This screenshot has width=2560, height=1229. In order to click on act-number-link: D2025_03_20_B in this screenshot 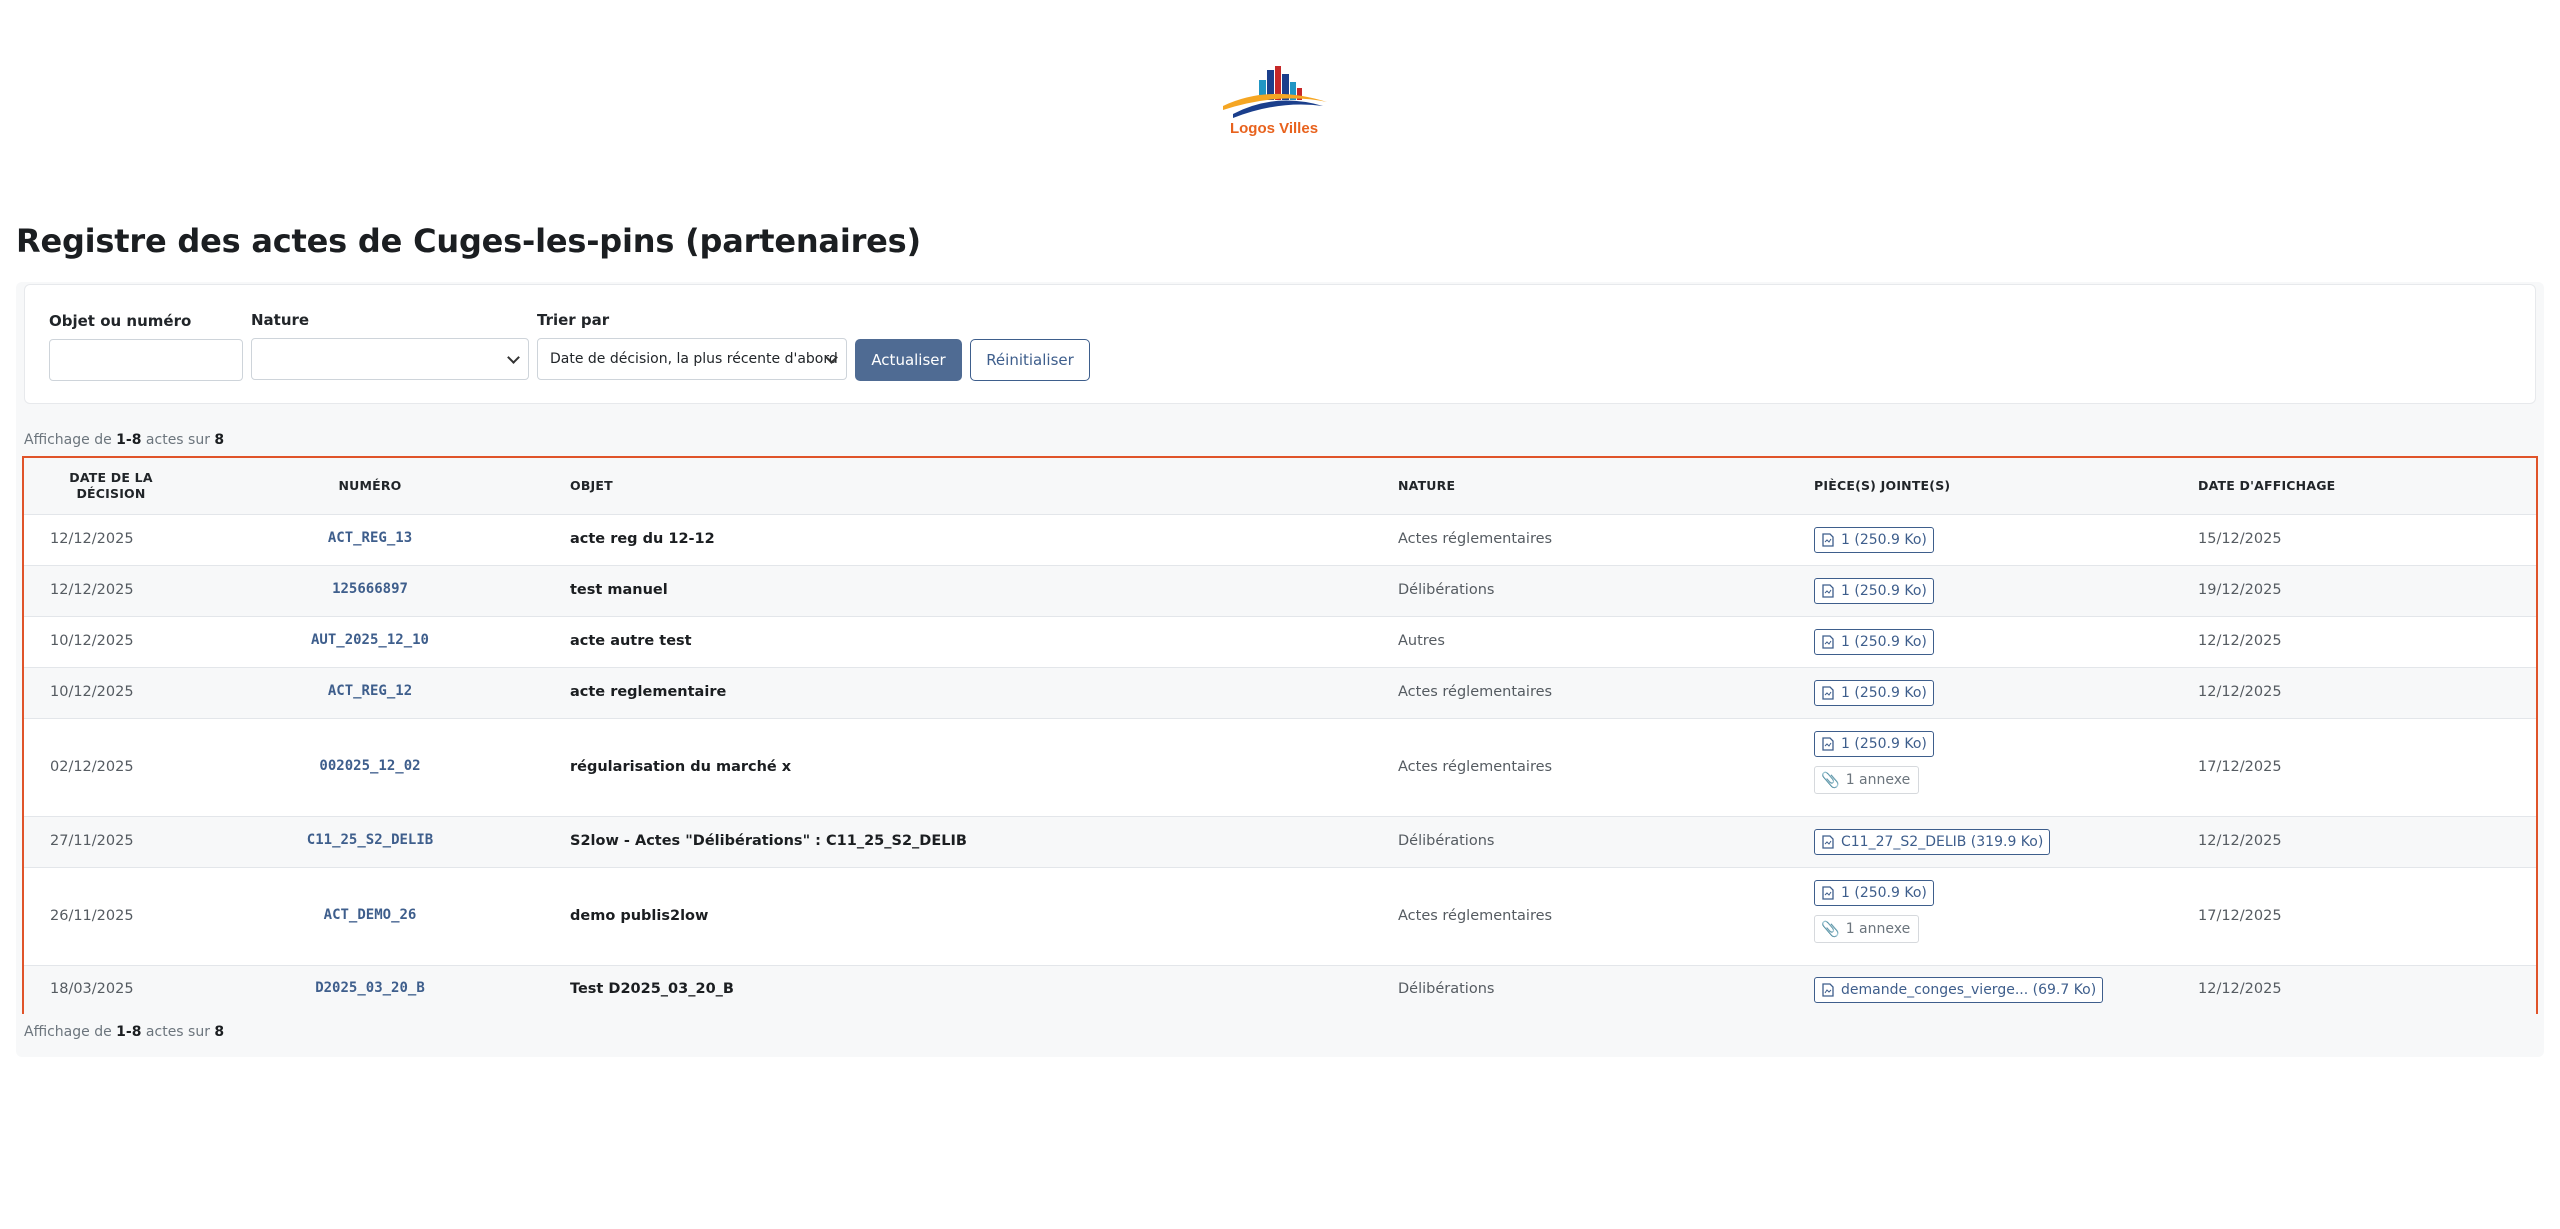, I will do `click(370, 988)`.